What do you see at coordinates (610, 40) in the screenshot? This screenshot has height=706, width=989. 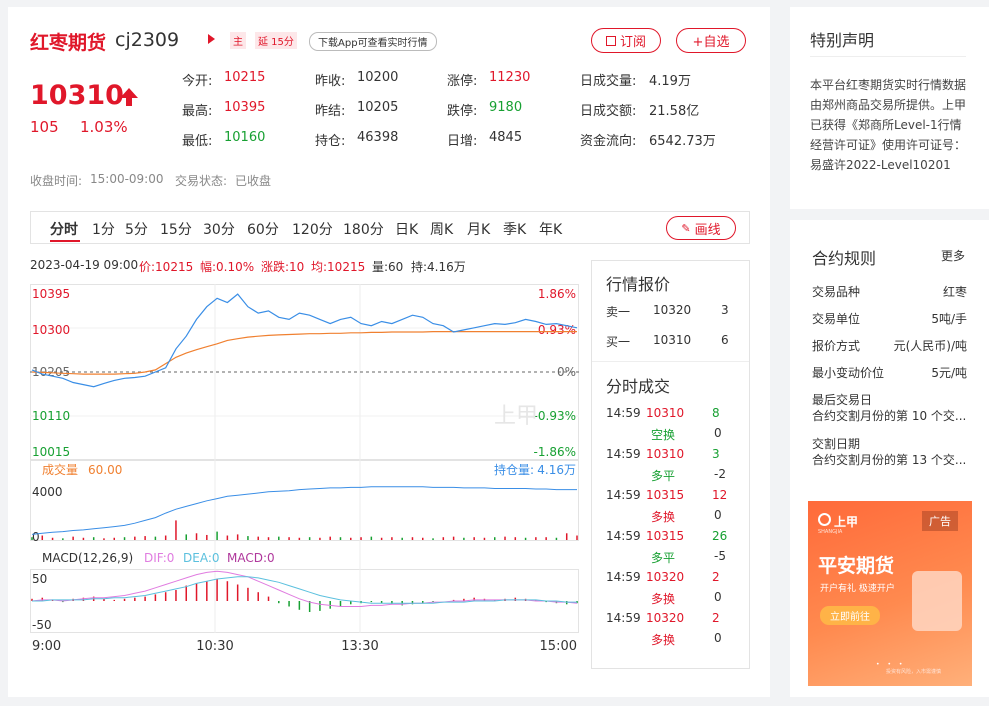 I see `subscribe-icon` at bounding box center [610, 40].